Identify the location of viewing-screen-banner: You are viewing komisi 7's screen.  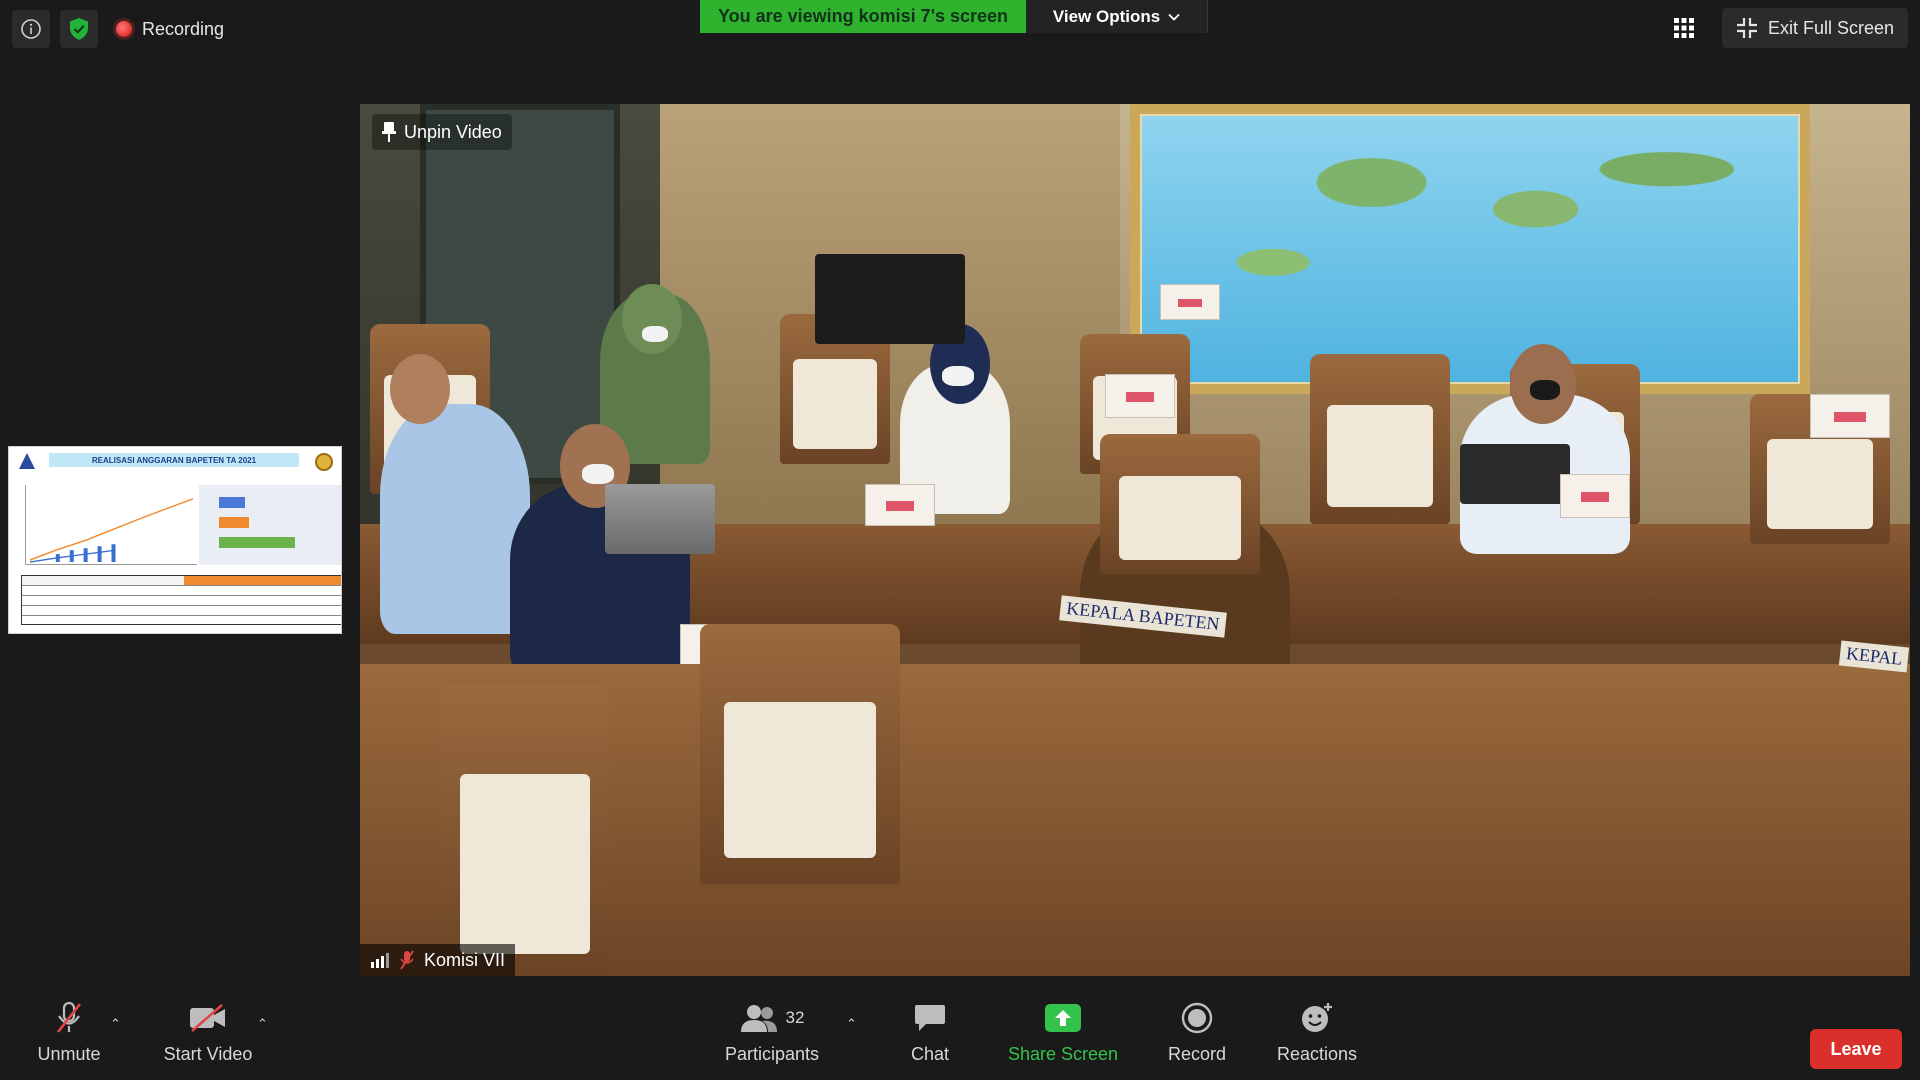
(863, 16).